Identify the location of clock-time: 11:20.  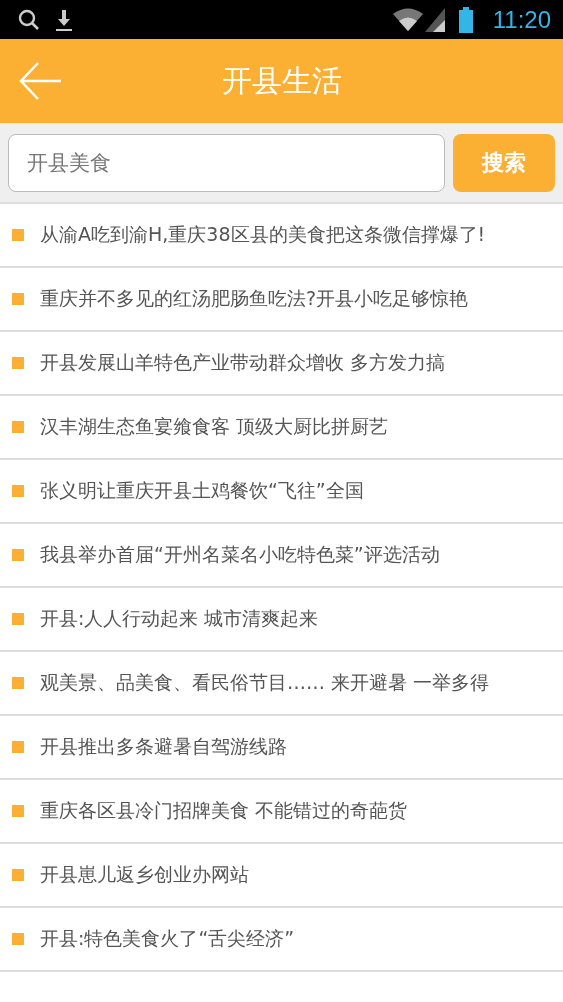
(521, 19).